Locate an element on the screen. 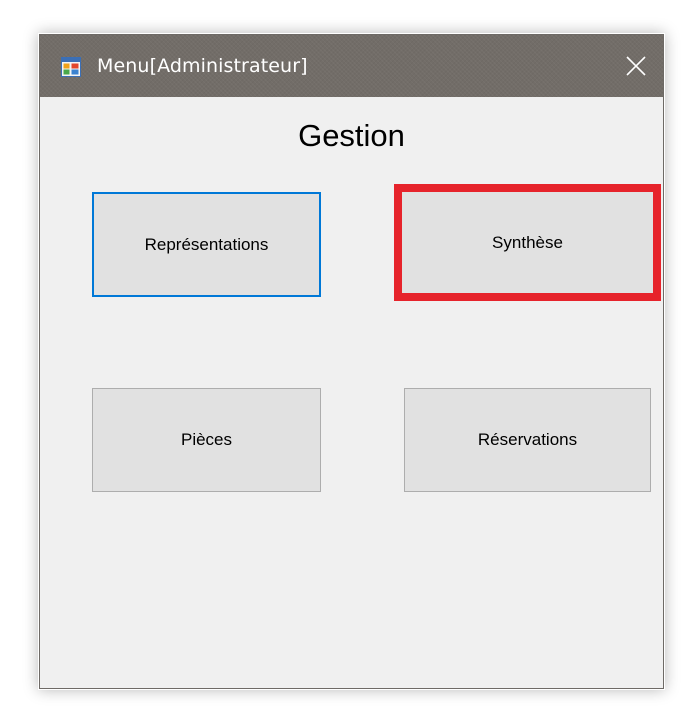  reservations-button: Réservations is located at coordinates (527, 440).